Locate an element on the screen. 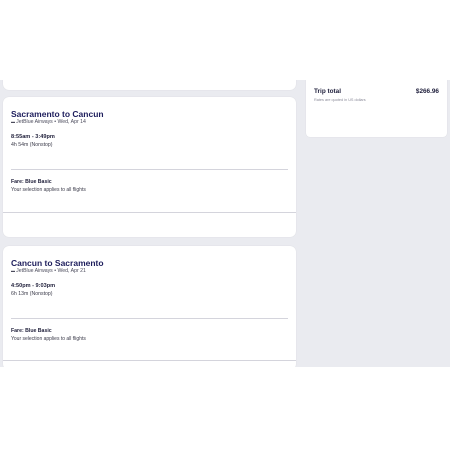 The width and height of the screenshot is (450, 450). flight-times: 4:50pm - 9:03pm is located at coordinates (33, 286).